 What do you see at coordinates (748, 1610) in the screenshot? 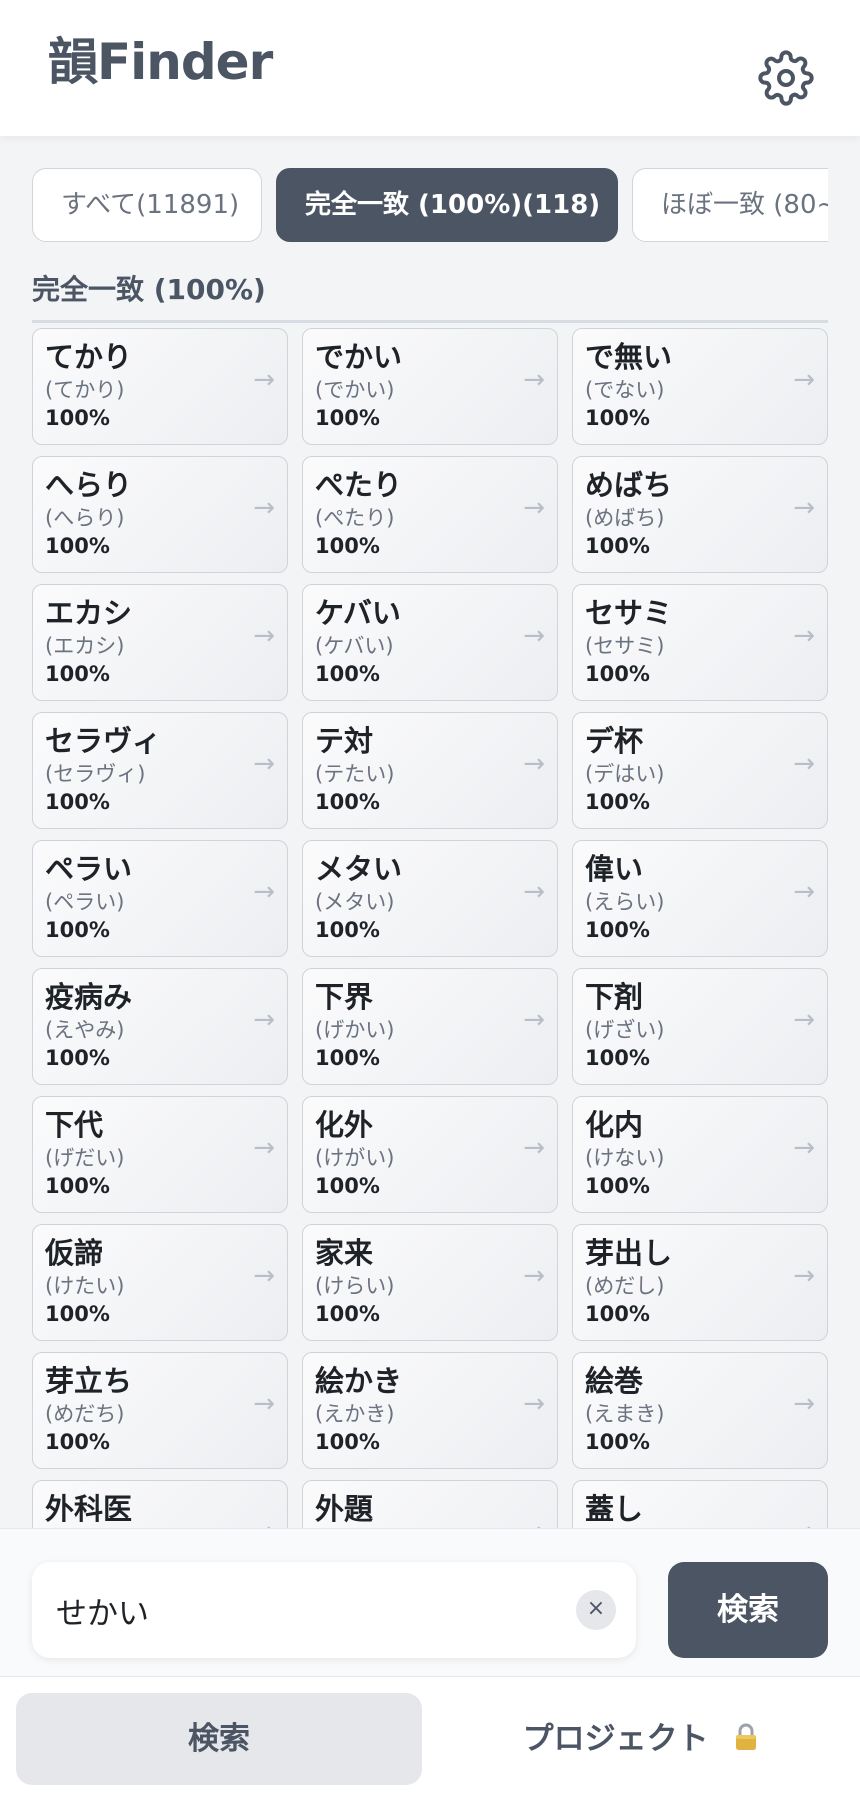
I see `search-button: 検索` at bounding box center [748, 1610].